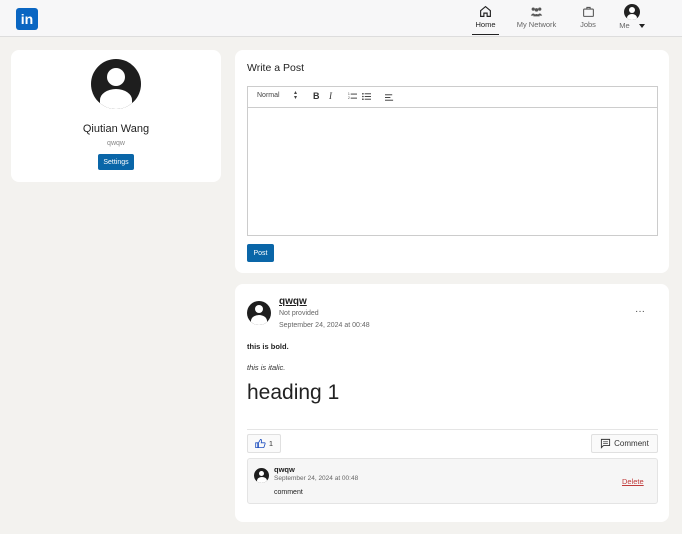 Image resolution: width=682 pixels, height=534 pixels. What do you see at coordinates (275, 68) in the screenshot?
I see `write-post-title: Write a Post` at bounding box center [275, 68].